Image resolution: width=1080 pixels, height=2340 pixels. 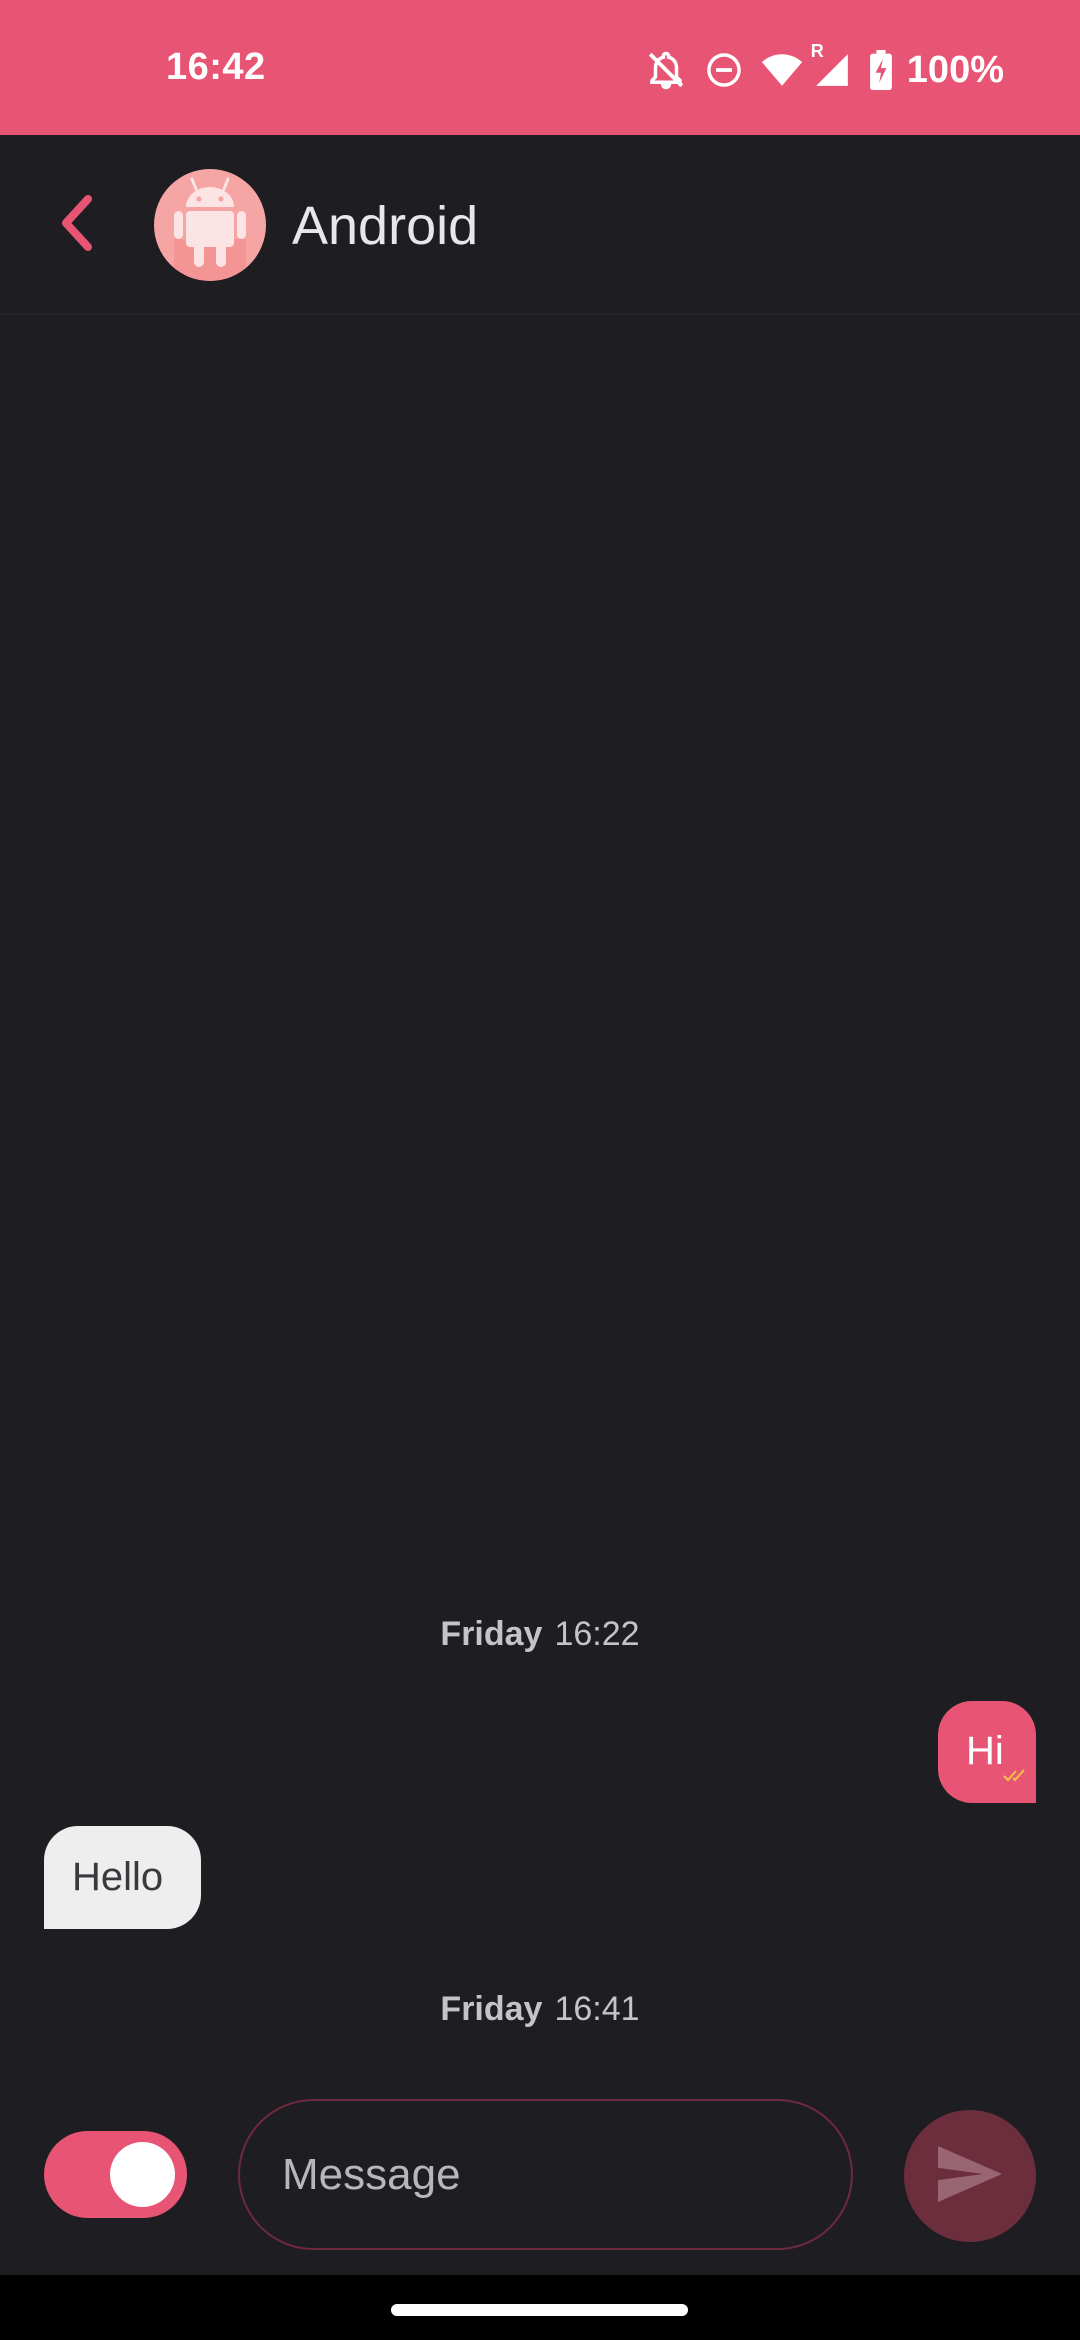 I want to click on send-icon, so click(x=970, y=2176).